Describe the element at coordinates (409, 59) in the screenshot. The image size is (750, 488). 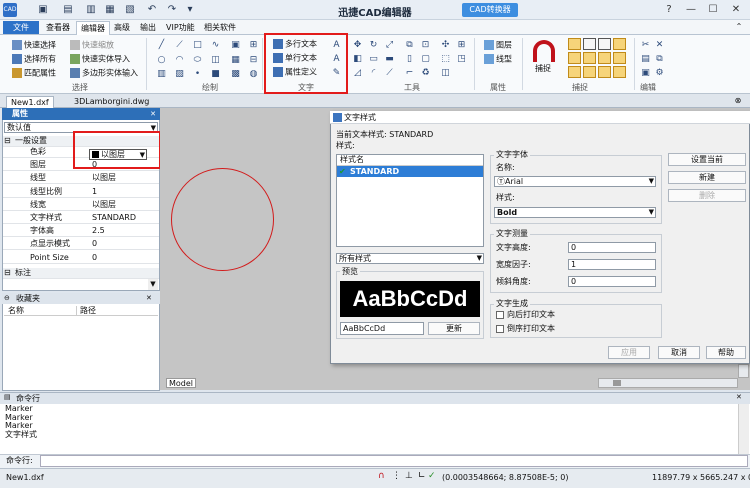
I see `extend-icon: ▯` at that location.